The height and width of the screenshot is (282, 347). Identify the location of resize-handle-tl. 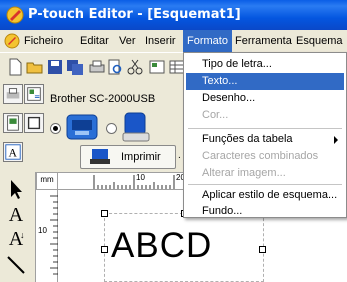
(104, 213).